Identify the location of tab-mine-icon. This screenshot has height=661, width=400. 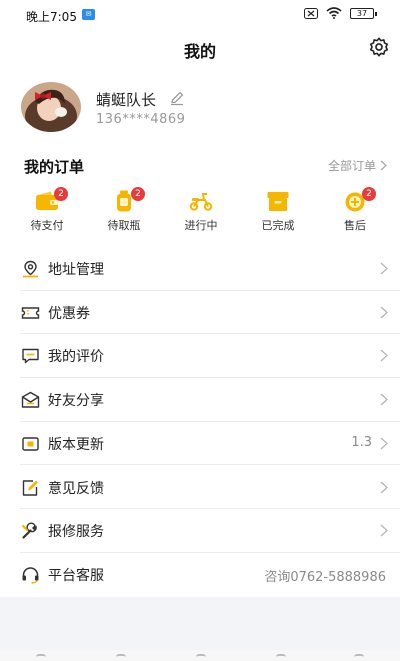
(359, 657).